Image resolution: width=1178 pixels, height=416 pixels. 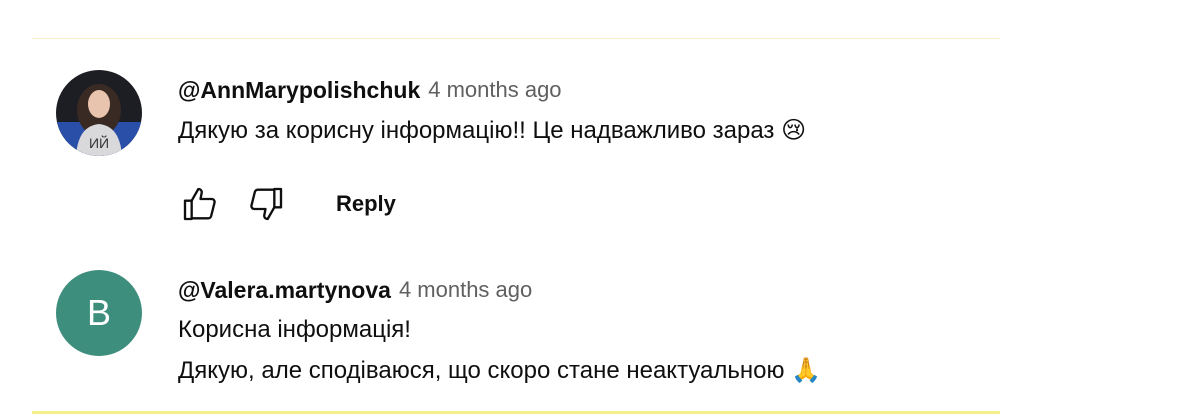 I want to click on thumbs-up-icon, so click(x=199, y=204).